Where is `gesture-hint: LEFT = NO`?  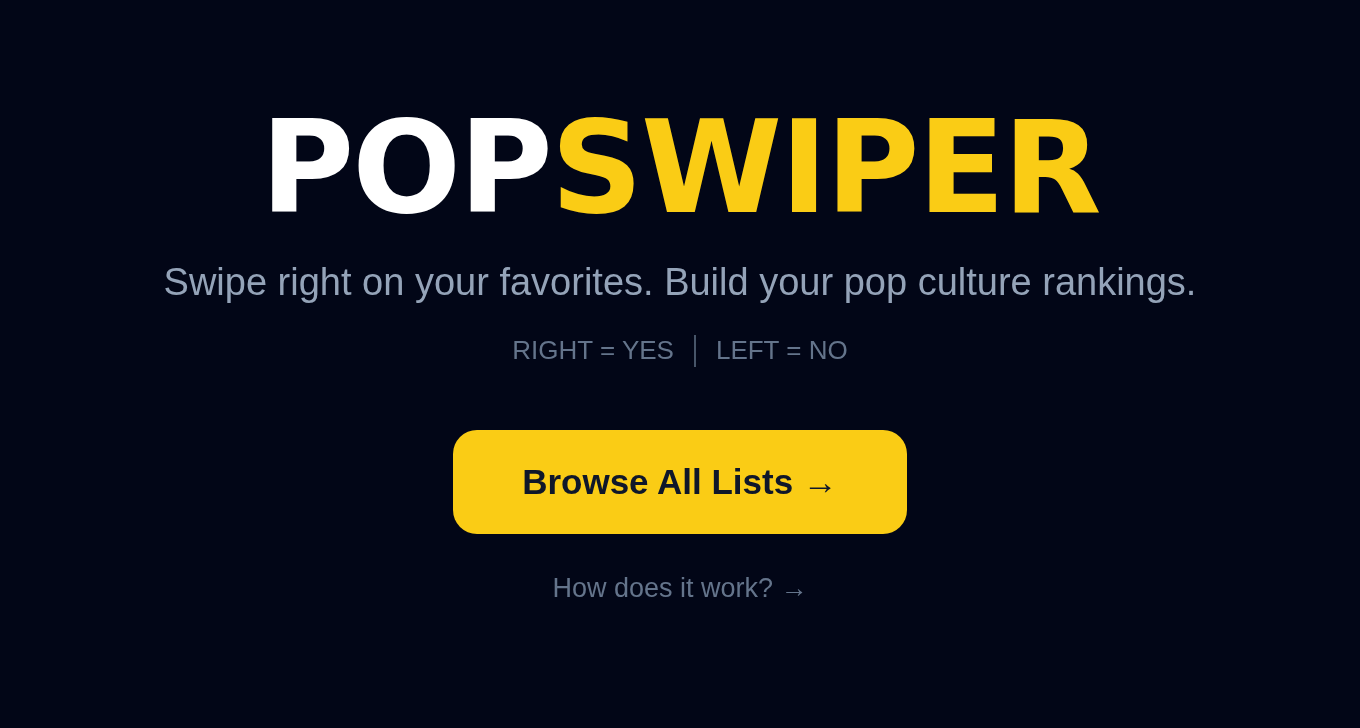
gesture-hint: LEFT = NO is located at coordinates (781, 350).